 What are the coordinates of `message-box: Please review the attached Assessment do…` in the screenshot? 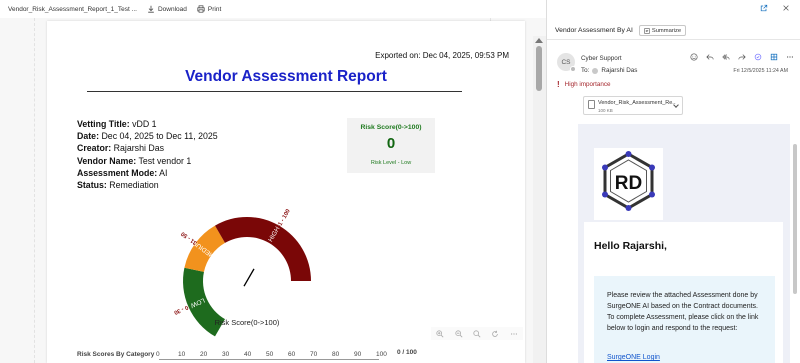 It's located at (684, 319).